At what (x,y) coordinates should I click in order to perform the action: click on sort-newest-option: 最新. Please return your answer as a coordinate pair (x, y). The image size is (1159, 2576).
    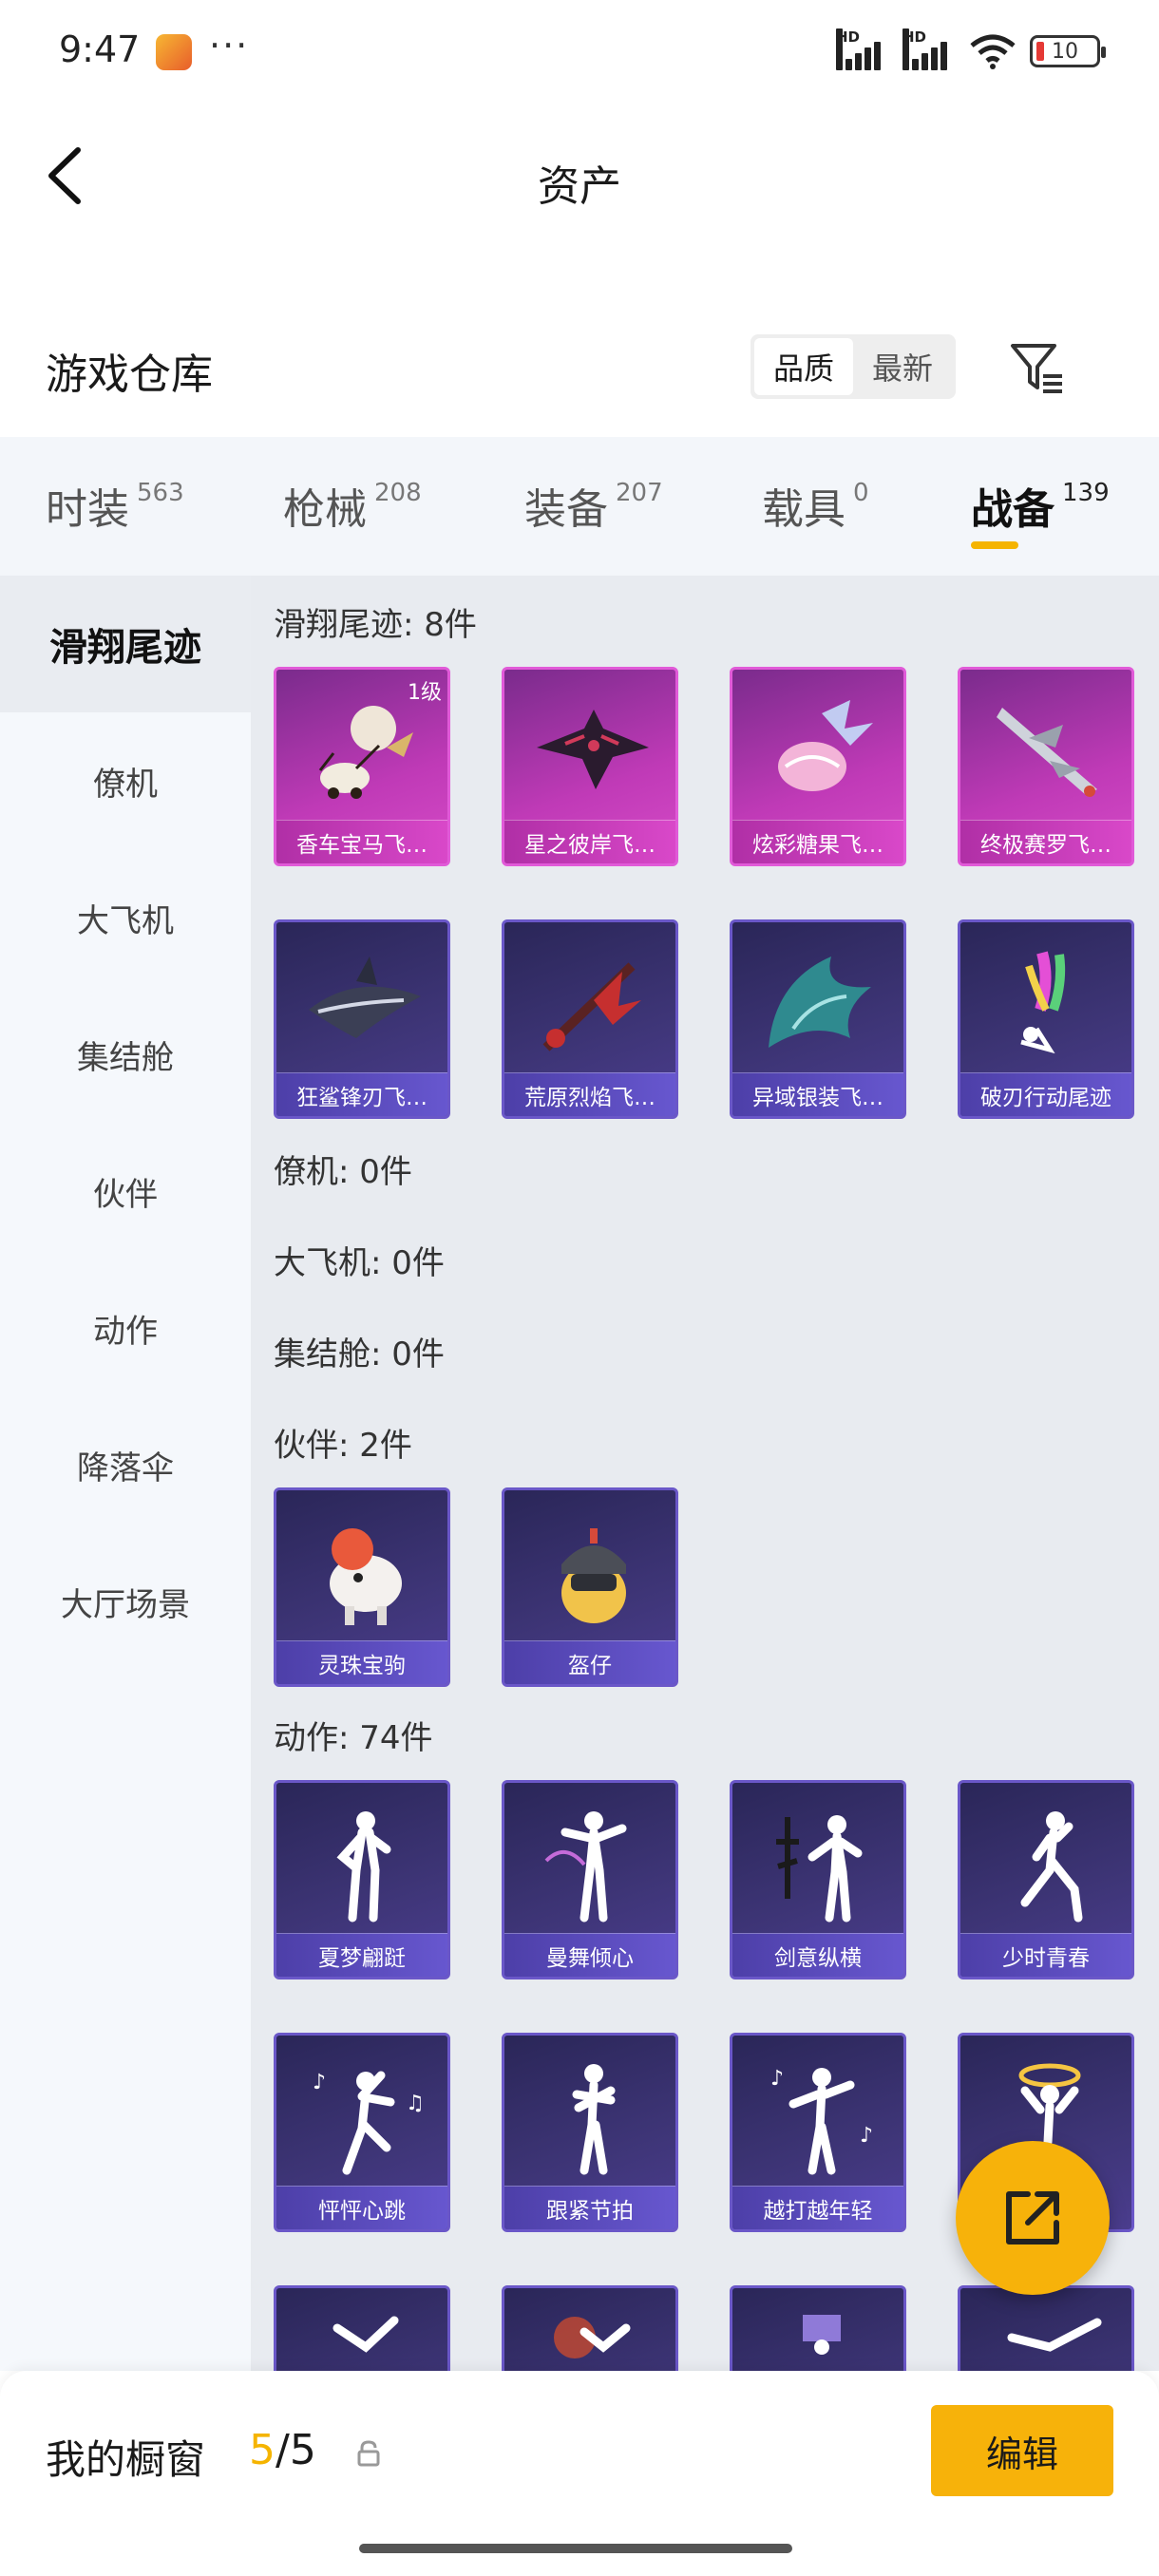
    Looking at the image, I should click on (902, 366).